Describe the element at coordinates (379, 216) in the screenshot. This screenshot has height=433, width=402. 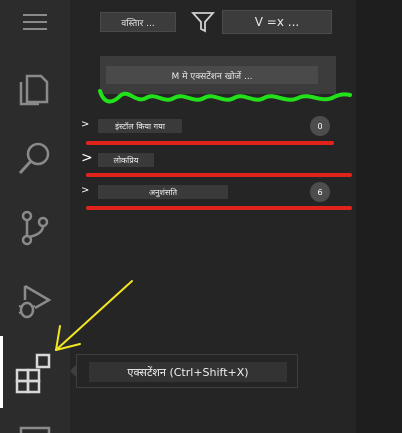
I see `editor-area` at that location.